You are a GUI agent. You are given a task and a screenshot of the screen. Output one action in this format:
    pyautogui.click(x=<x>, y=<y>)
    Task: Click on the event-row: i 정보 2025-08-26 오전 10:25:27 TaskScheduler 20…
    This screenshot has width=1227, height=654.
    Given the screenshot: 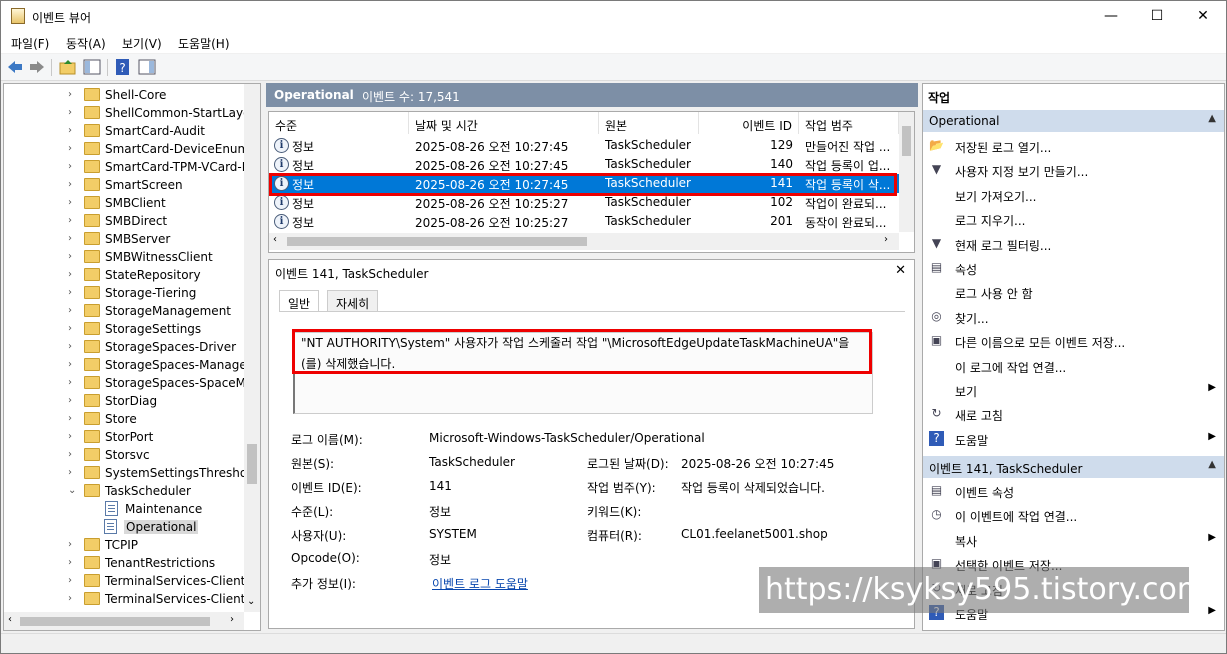 What is the action you would take?
    pyautogui.click(x=584, y=221)
    